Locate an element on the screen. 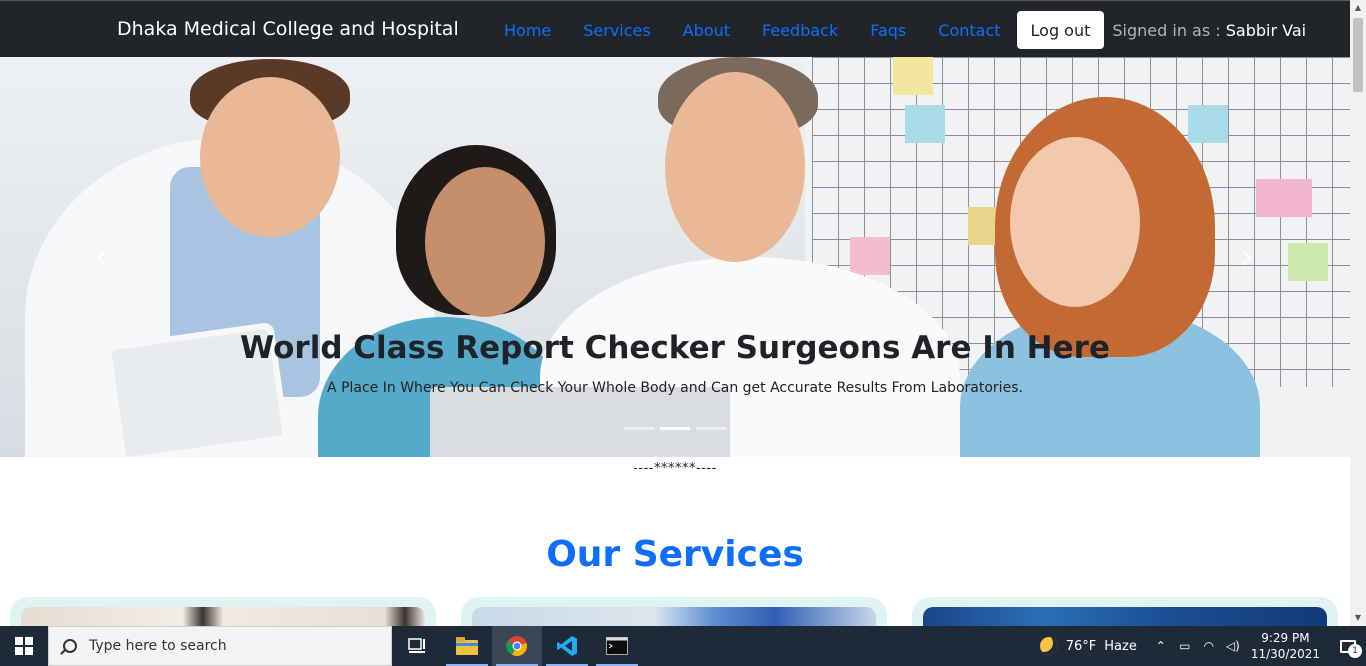  clock-date: 11/30/2021 is located at coordinates (1285, 654).